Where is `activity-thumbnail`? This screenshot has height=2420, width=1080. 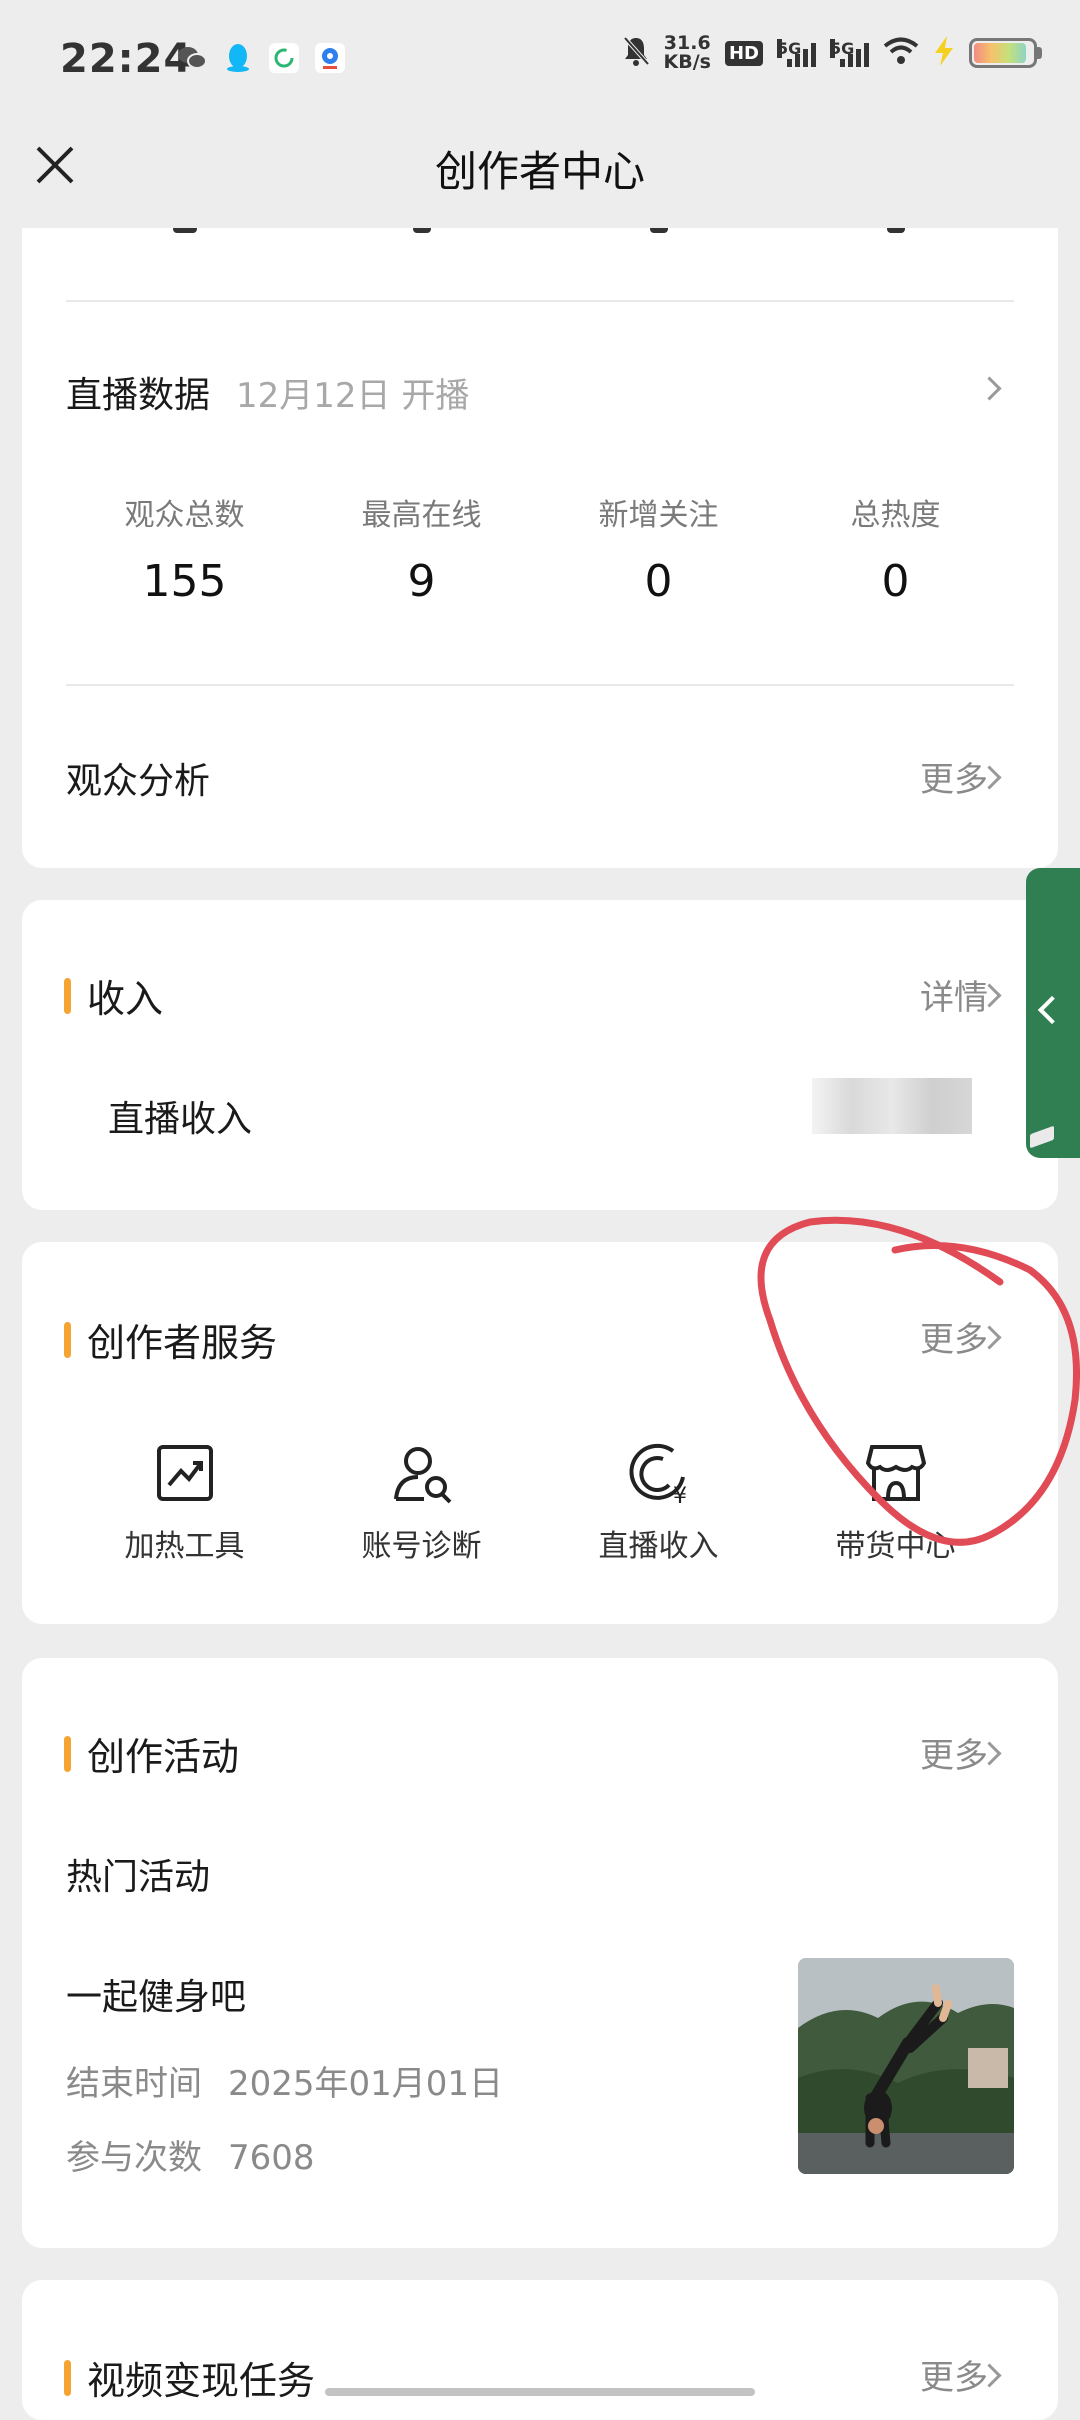
activity-thumbnail is located at coordinates (906, 2066).